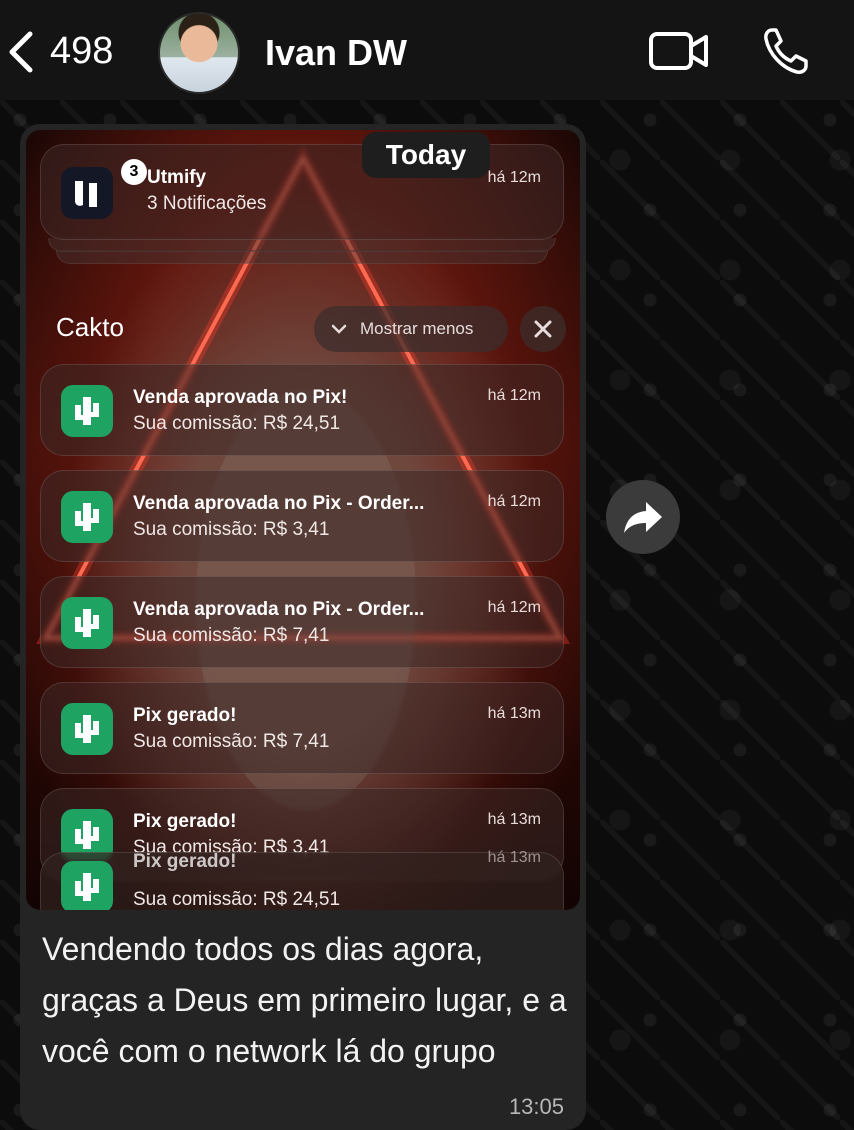  I want to click on message-timestamp: 13:05, so click(536, 1106).